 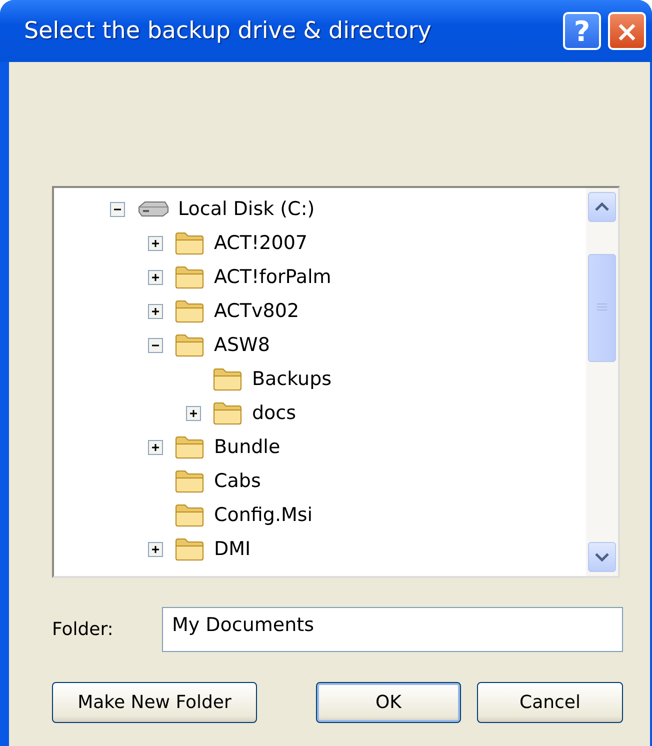 What do you see at coordinates (602, 557) in the screenshot?
I see `scroll-down-icon` at bounding box center [602, 557].